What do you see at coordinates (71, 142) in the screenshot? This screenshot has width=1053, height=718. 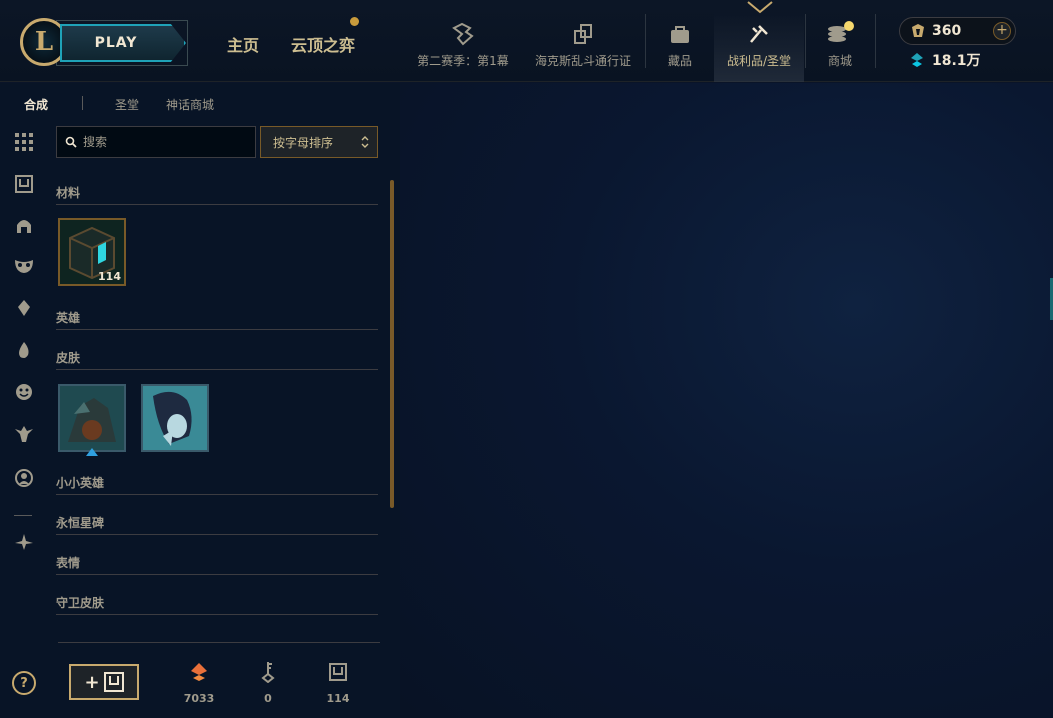 I see `search-icon` at bounding box center [71, 142].